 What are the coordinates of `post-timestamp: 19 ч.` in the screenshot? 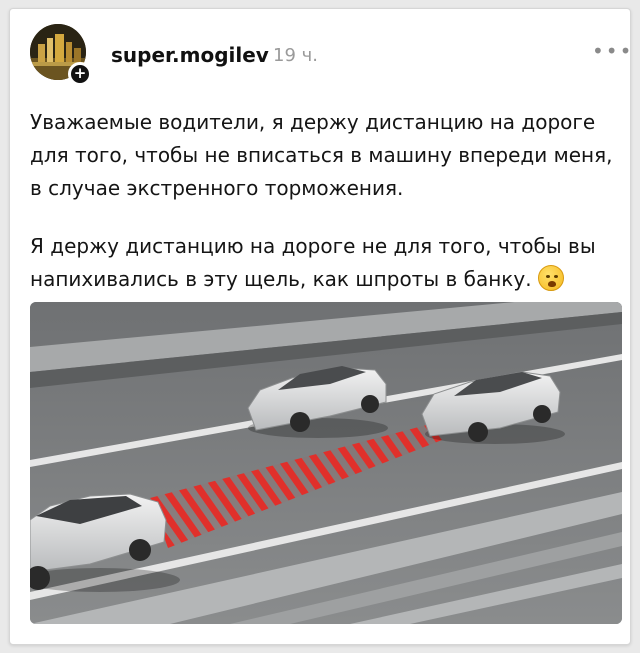 It's located at (295, 55).